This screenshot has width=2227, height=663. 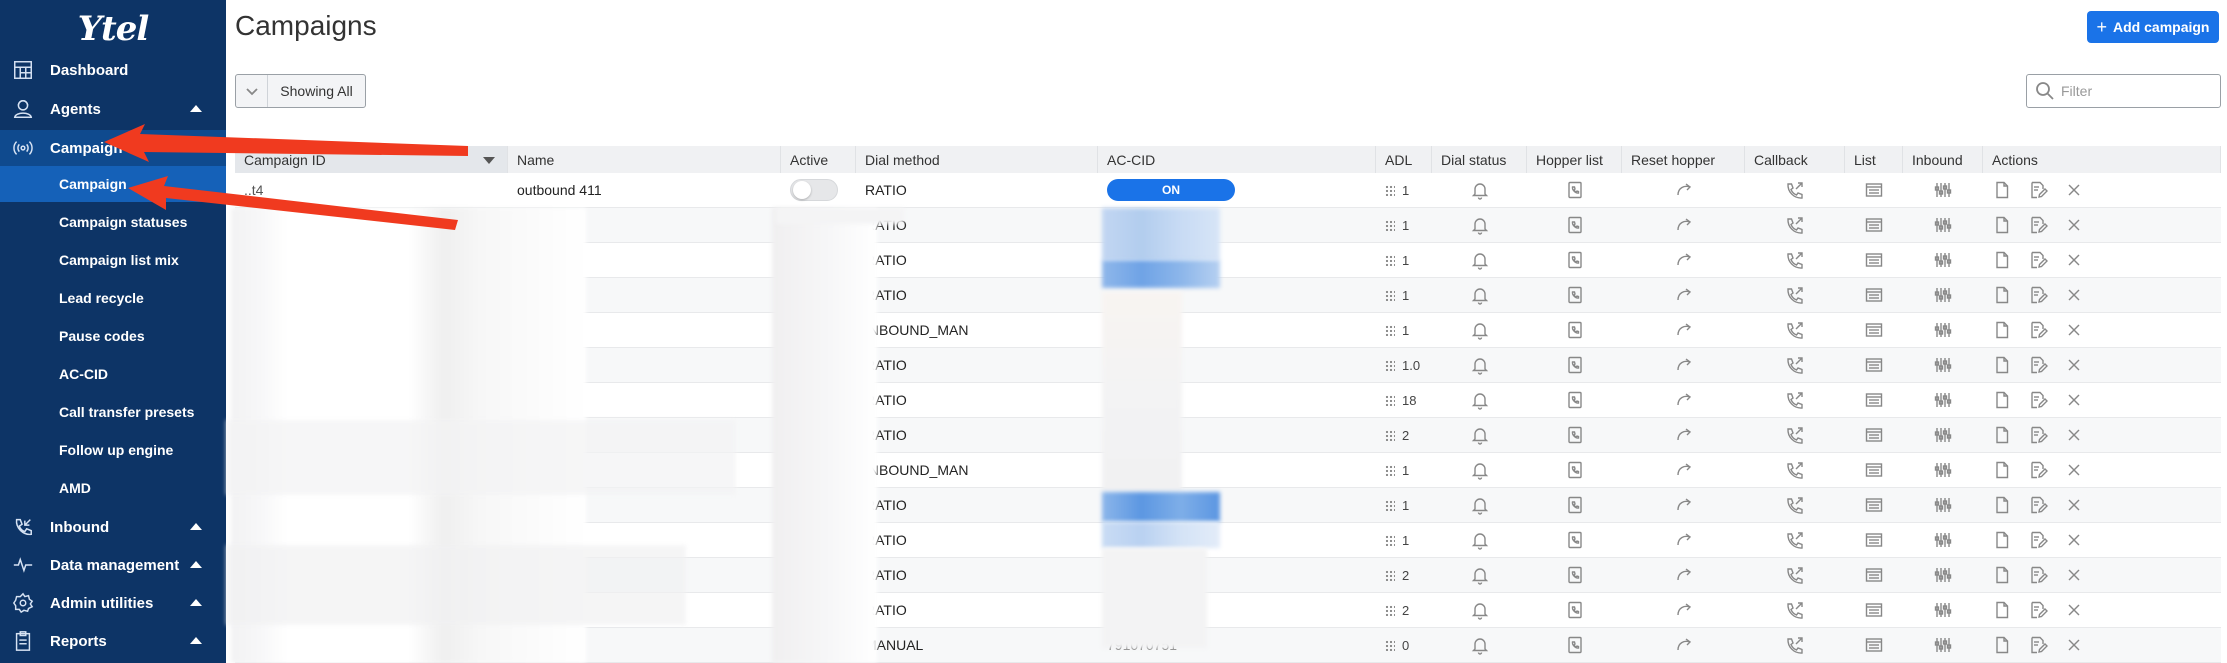 What do you see at coordinates (113, 70) in the screenshot?
I see `sidebar-item-dashboard: Dashboard` at bounding box center [113, 70].